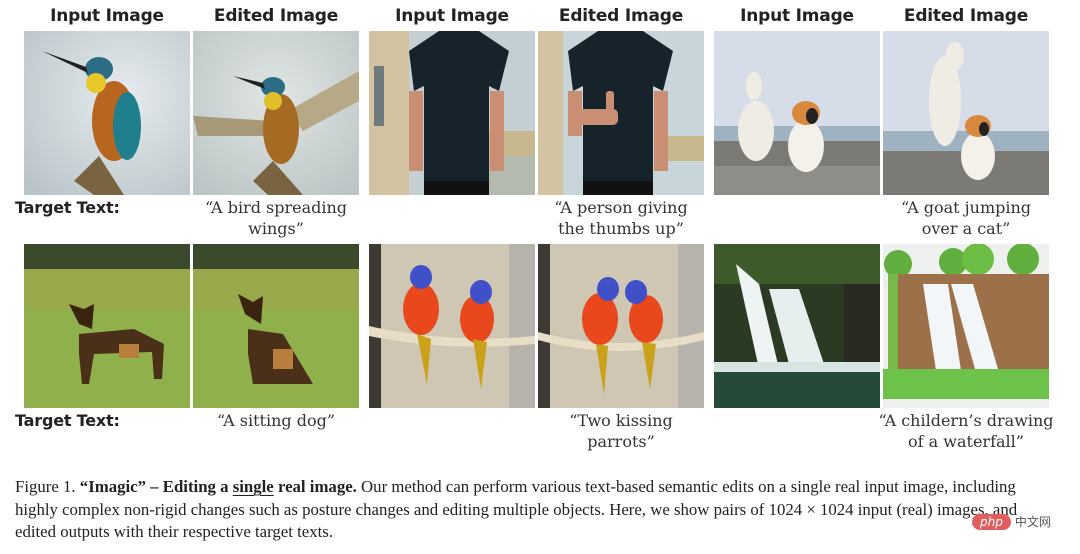  I want to click on target-text-goat: “A goat jumping over a cat”, so click(966, 218).